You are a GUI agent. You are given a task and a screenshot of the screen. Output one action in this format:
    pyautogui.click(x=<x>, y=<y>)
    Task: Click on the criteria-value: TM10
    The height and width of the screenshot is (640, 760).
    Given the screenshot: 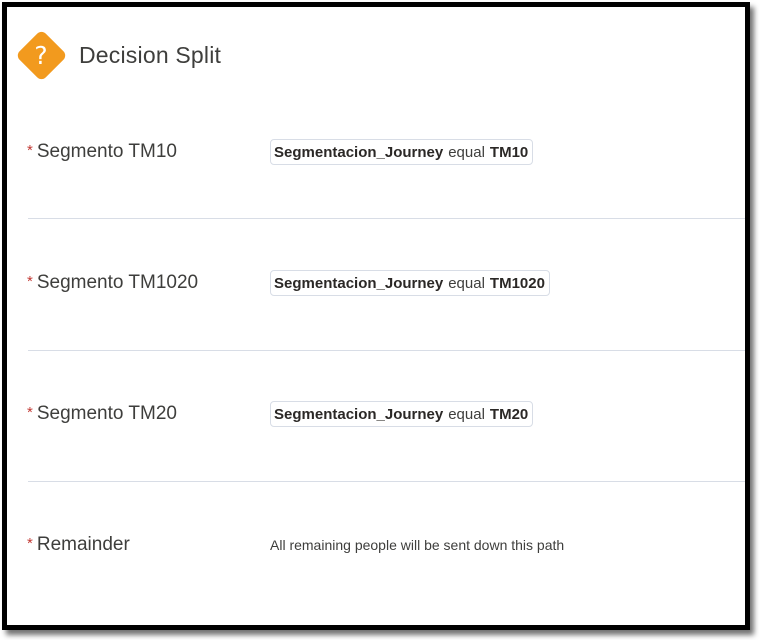 What is the action you would take?
    pyautogui.click(x=509, y=152)
    